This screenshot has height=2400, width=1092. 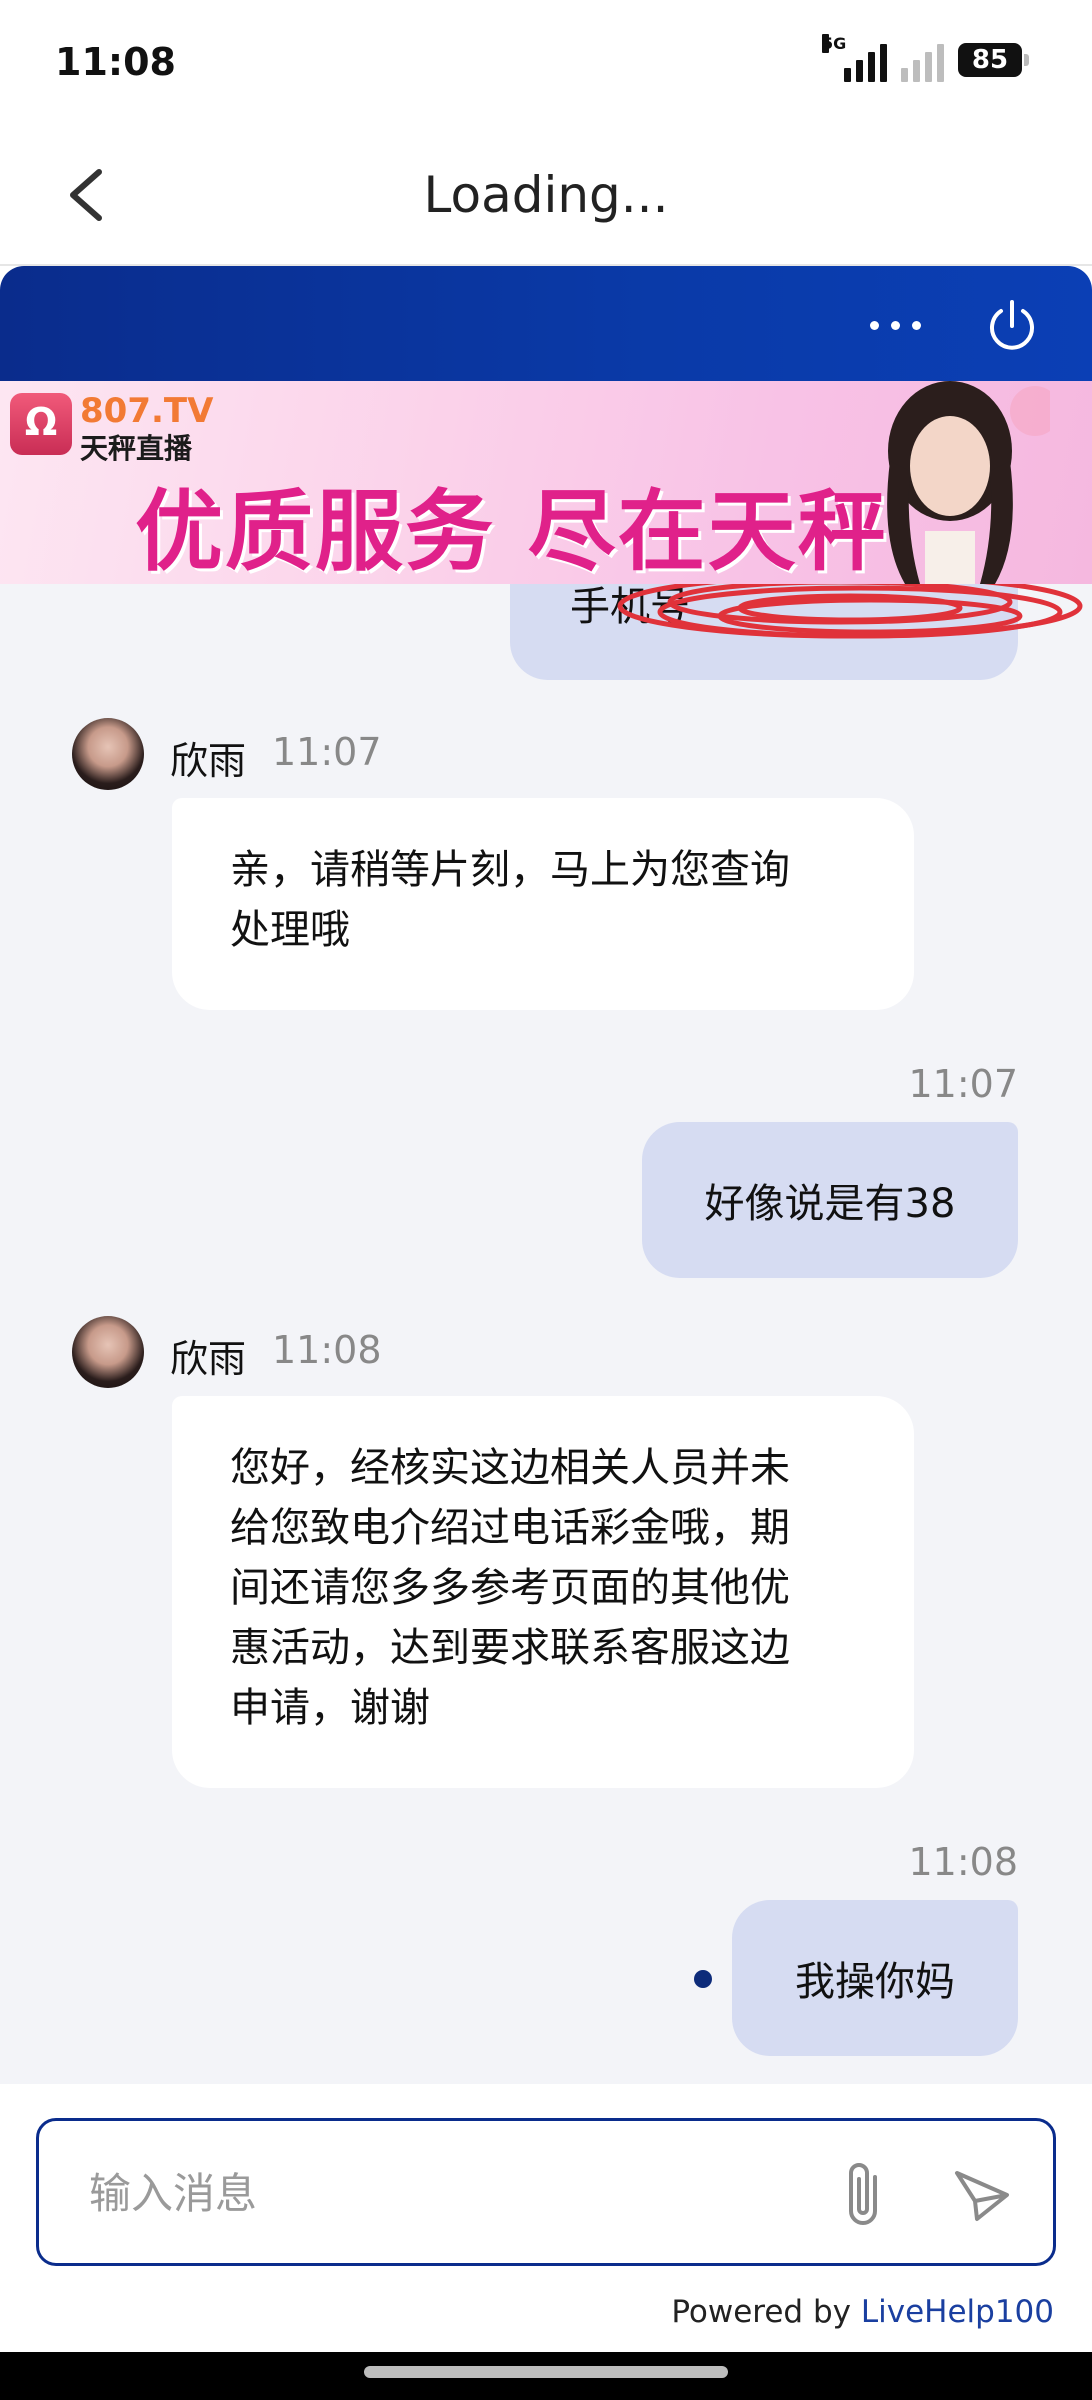 I want to click on more-options-button, so click(x=895, y=325).